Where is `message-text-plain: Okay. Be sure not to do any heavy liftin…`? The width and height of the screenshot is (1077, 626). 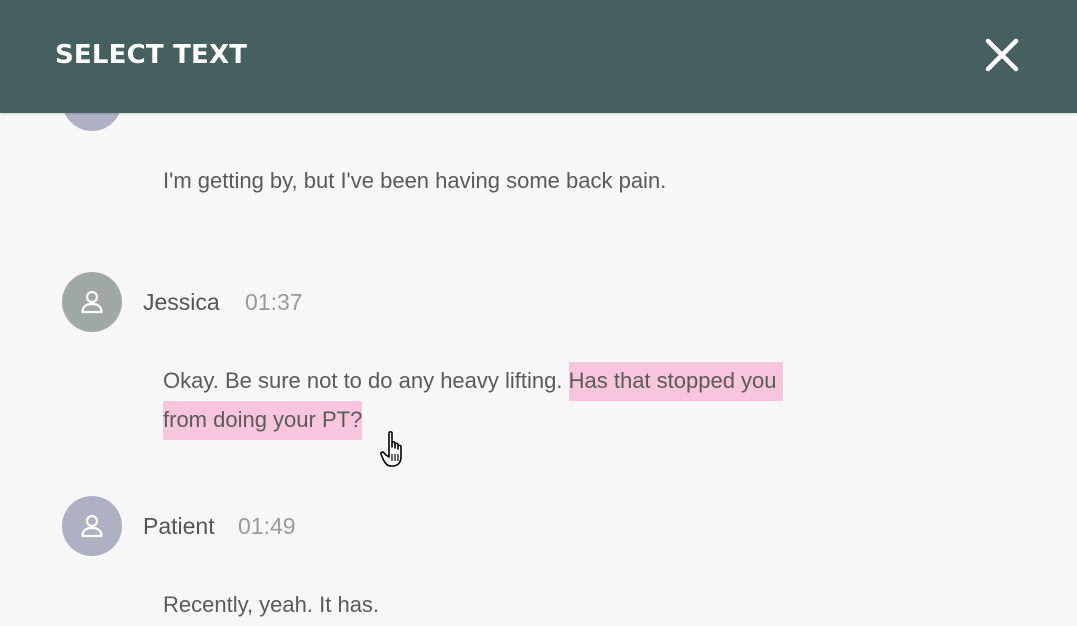
message-text-plain: Okay. Be sure not to do any heavy liftin… is located at coordinates (362, 380).